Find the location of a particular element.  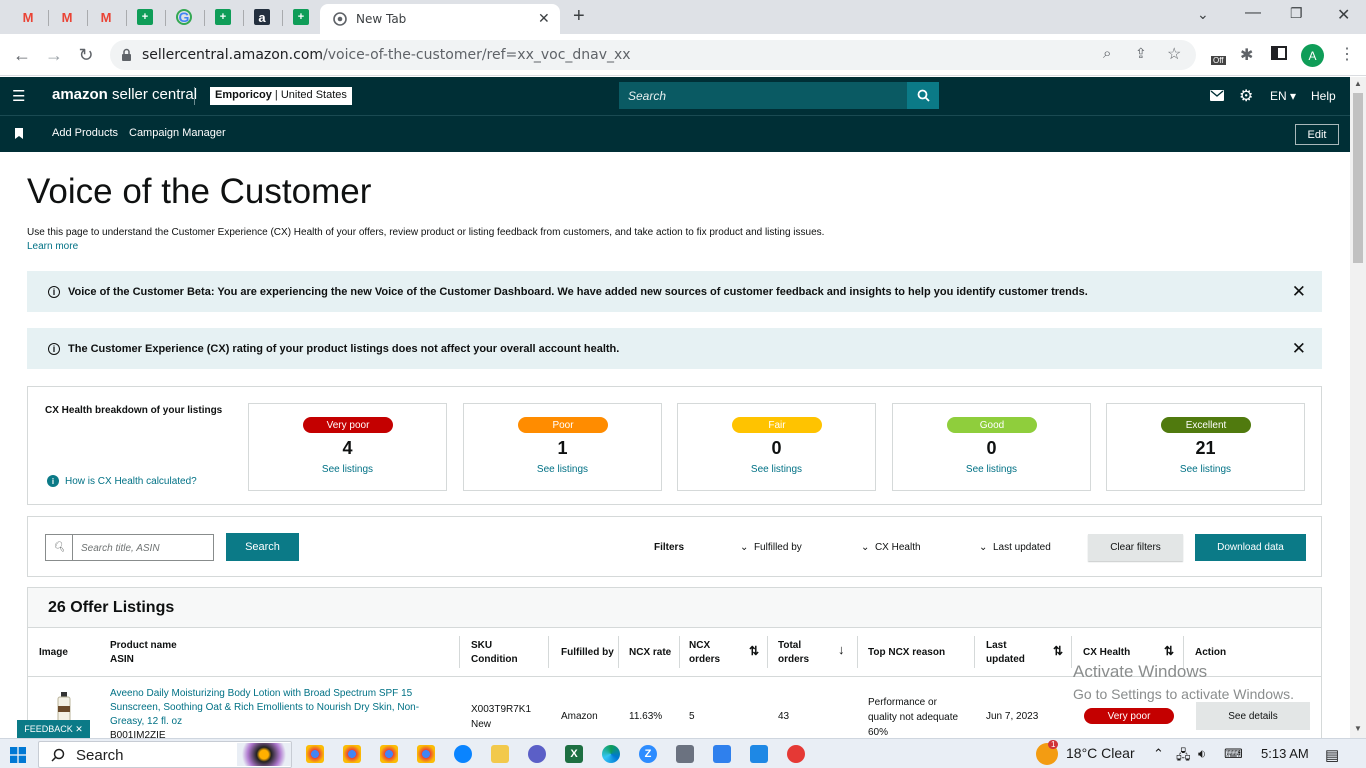

calculator-icon is located at coordinates (685, 754).